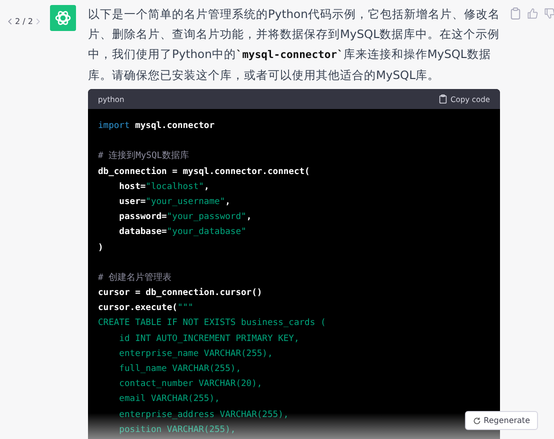  I want to click on code-line: full_name VARCHAR(255),, so click(179, 369).